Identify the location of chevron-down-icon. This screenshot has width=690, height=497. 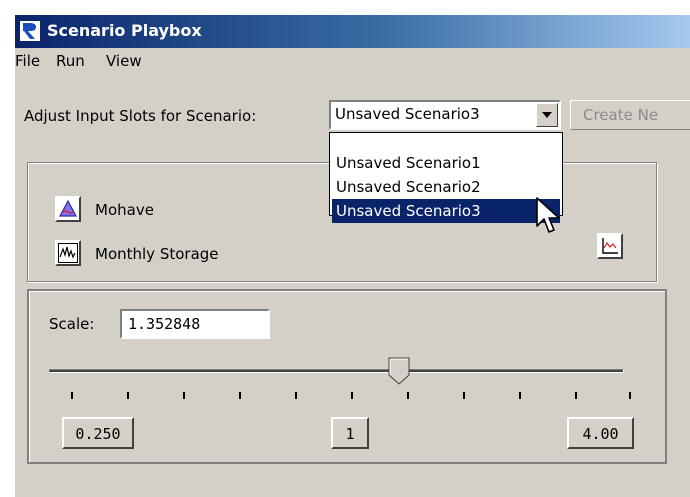
(547, 115).